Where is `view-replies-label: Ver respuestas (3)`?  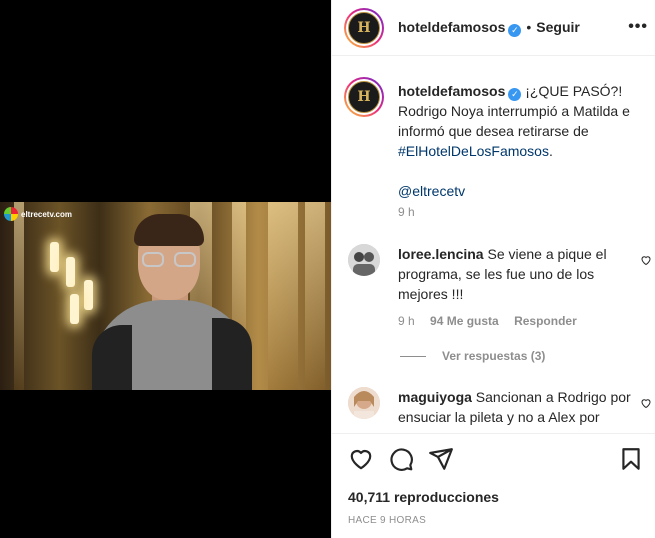 view-replies-label: Ver respuestas (3) is located at coordinates (494, 356).